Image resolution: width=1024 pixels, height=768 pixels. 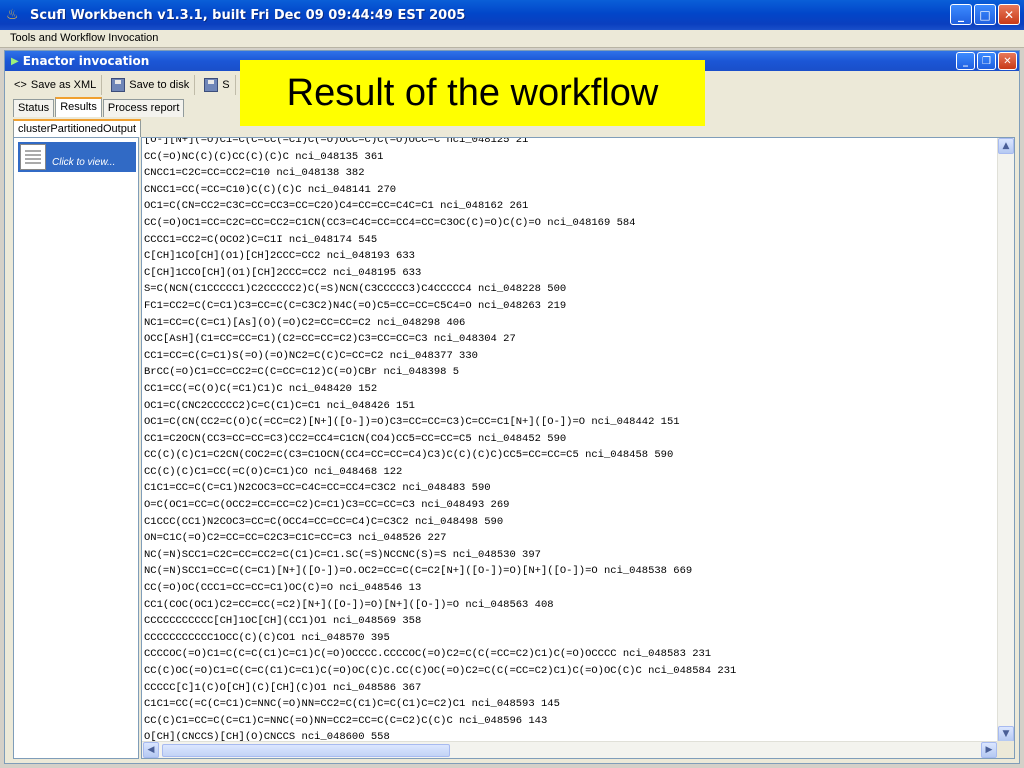 I want to click on save-other-button: S, so click(x=217, y=85).